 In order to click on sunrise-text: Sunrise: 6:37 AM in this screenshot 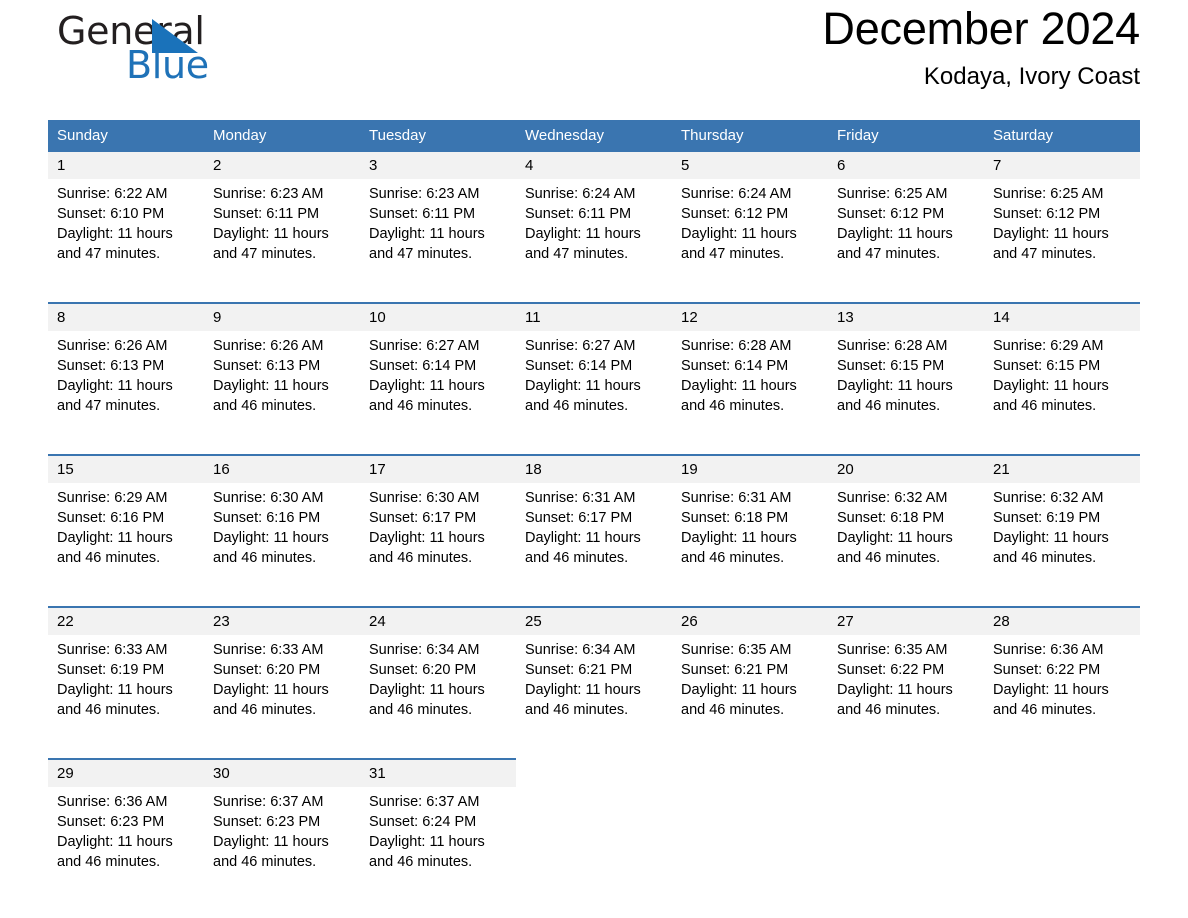, I will do `click(268, 802)`.